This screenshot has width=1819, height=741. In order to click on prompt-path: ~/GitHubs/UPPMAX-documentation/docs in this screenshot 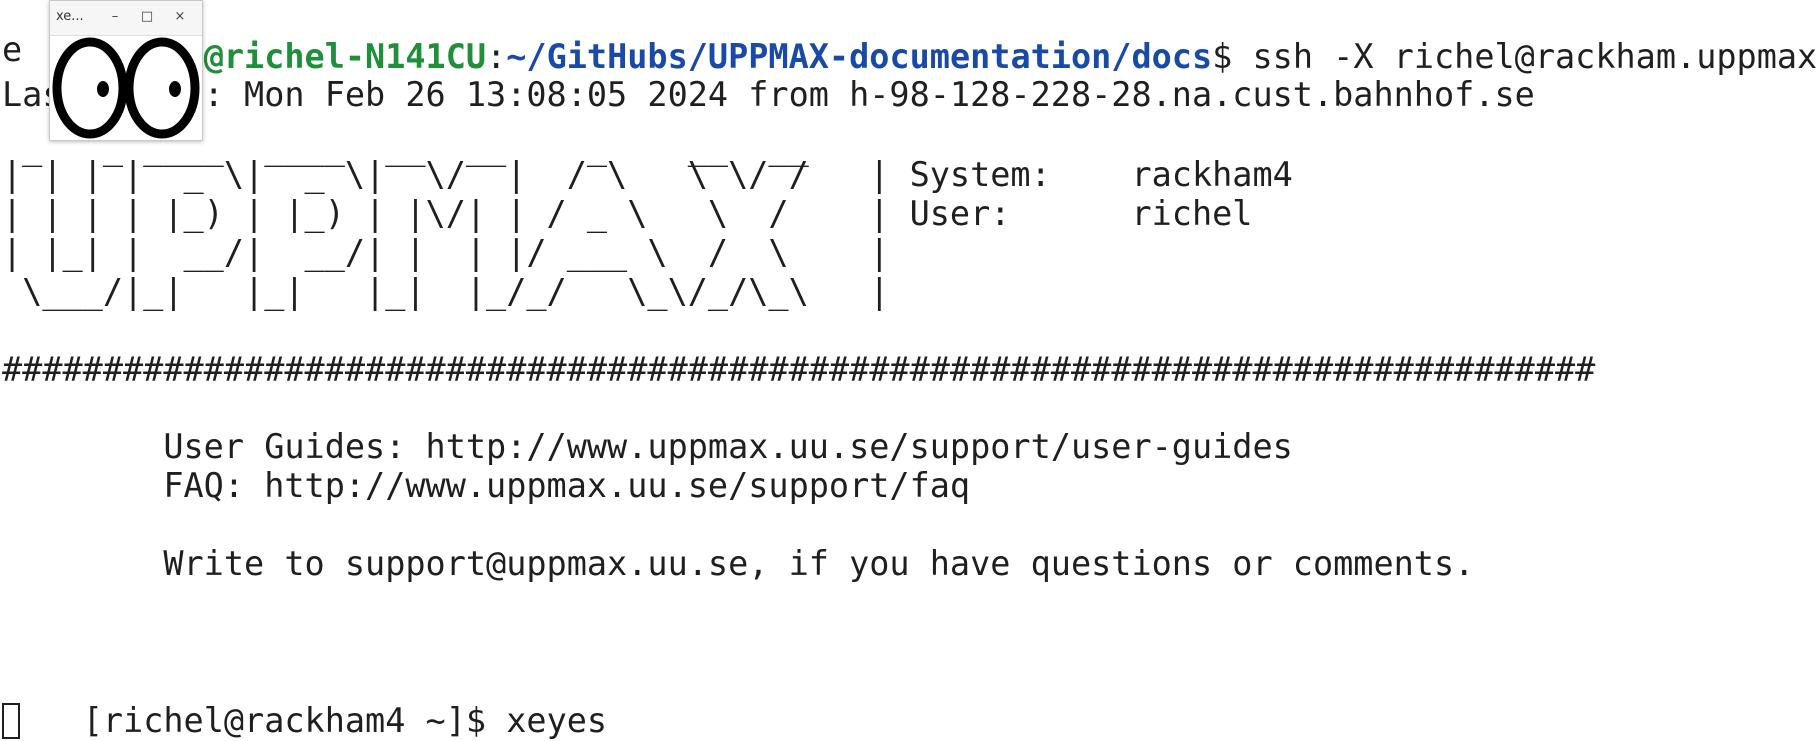, I will do `click(859, 56)`.